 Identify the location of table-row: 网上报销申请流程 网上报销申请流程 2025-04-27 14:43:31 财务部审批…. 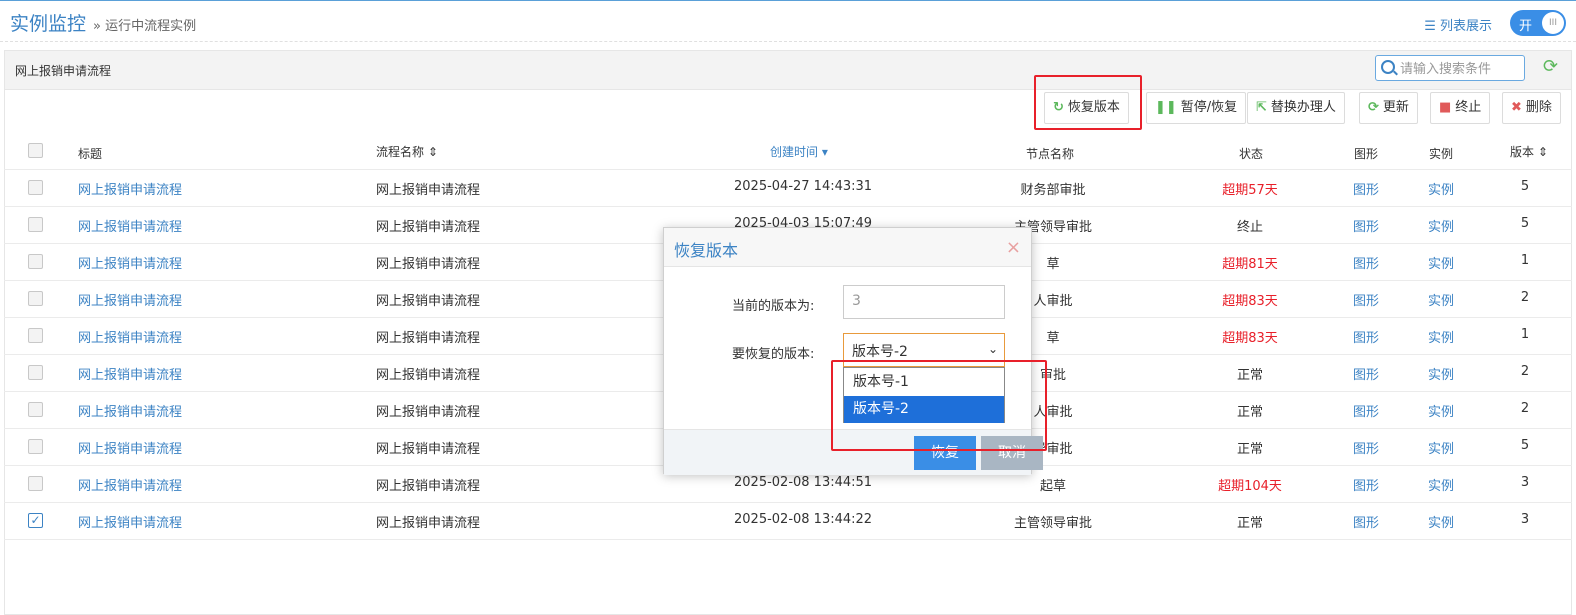
(788, 188).